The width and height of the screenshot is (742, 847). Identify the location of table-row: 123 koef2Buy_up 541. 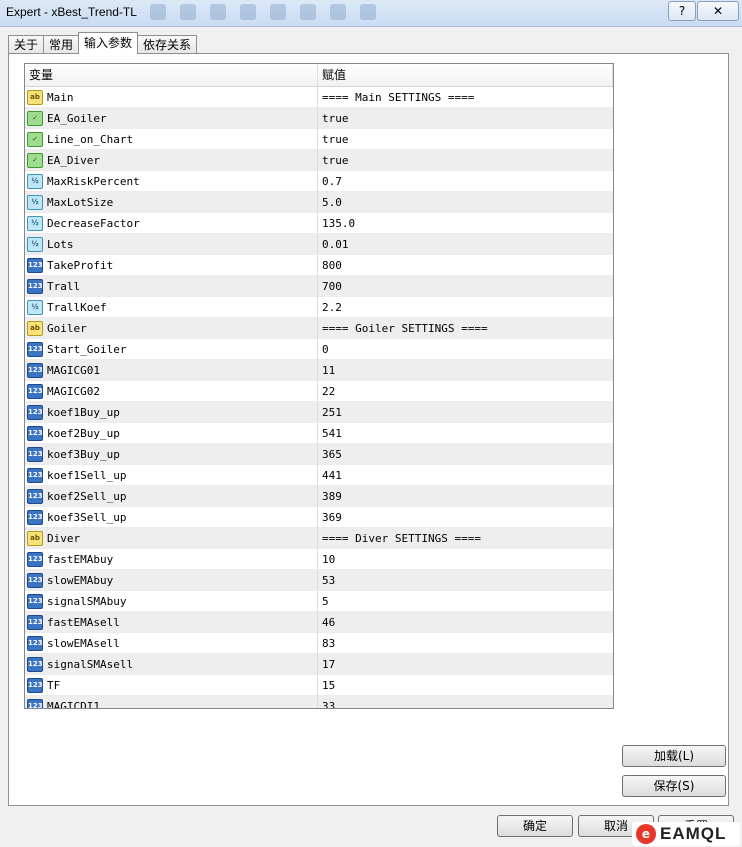
(319, 433).